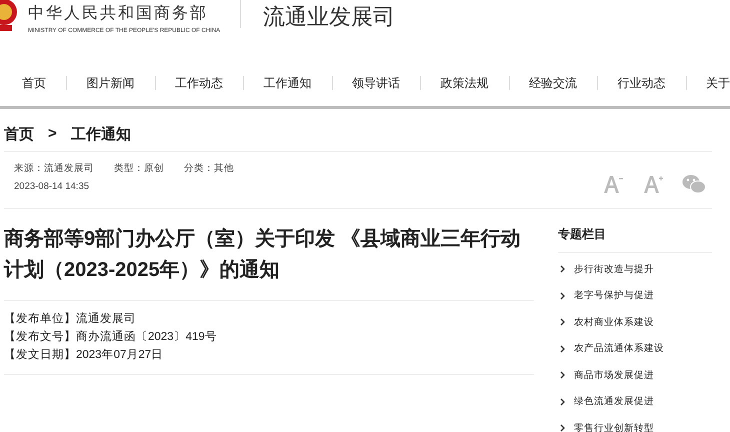 Image resolution: width=730 pixels, height=432 pixels. I want to click on nav-link: 工作动态, so click(199, 83).